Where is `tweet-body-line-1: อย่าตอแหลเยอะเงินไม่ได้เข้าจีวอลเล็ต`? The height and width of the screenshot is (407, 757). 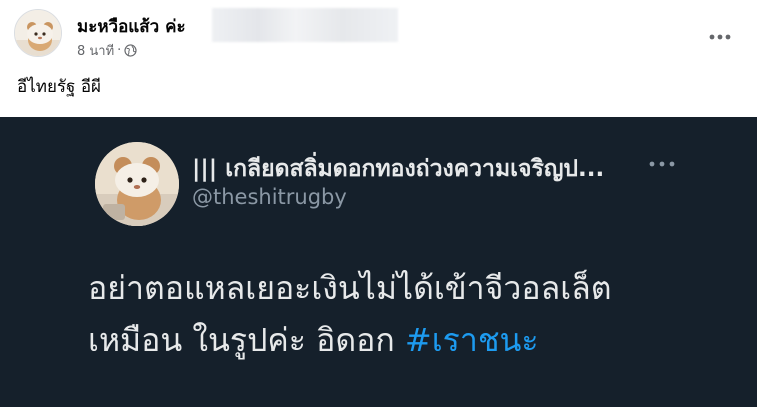
tweet-body-line-1: อย่าตอแหลเยอะเงินไม่ได้เข้าจีวอลเล็ต is located at coordinates (350, 288).